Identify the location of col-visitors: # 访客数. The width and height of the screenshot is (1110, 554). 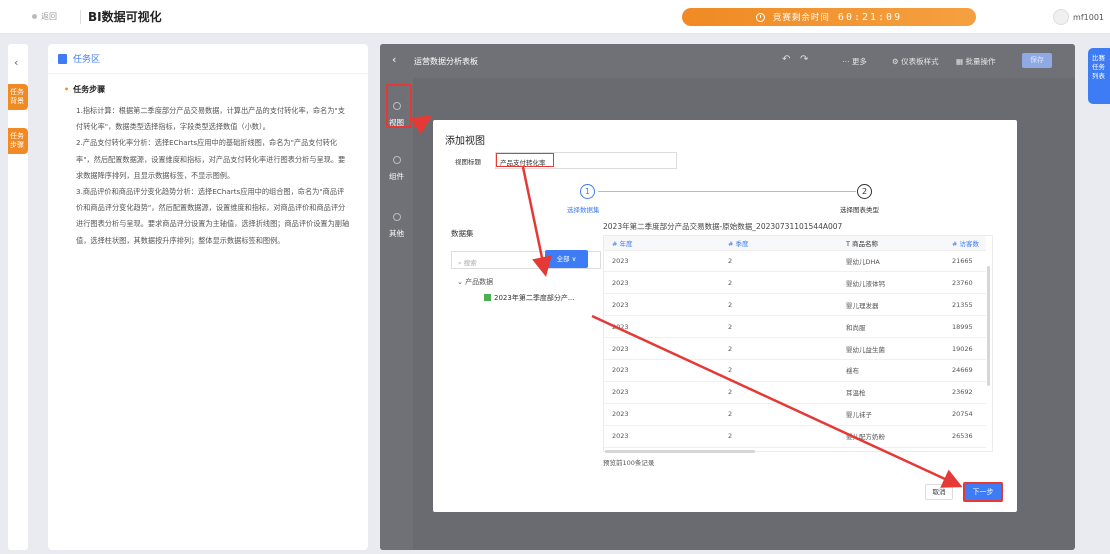
(965, 243).